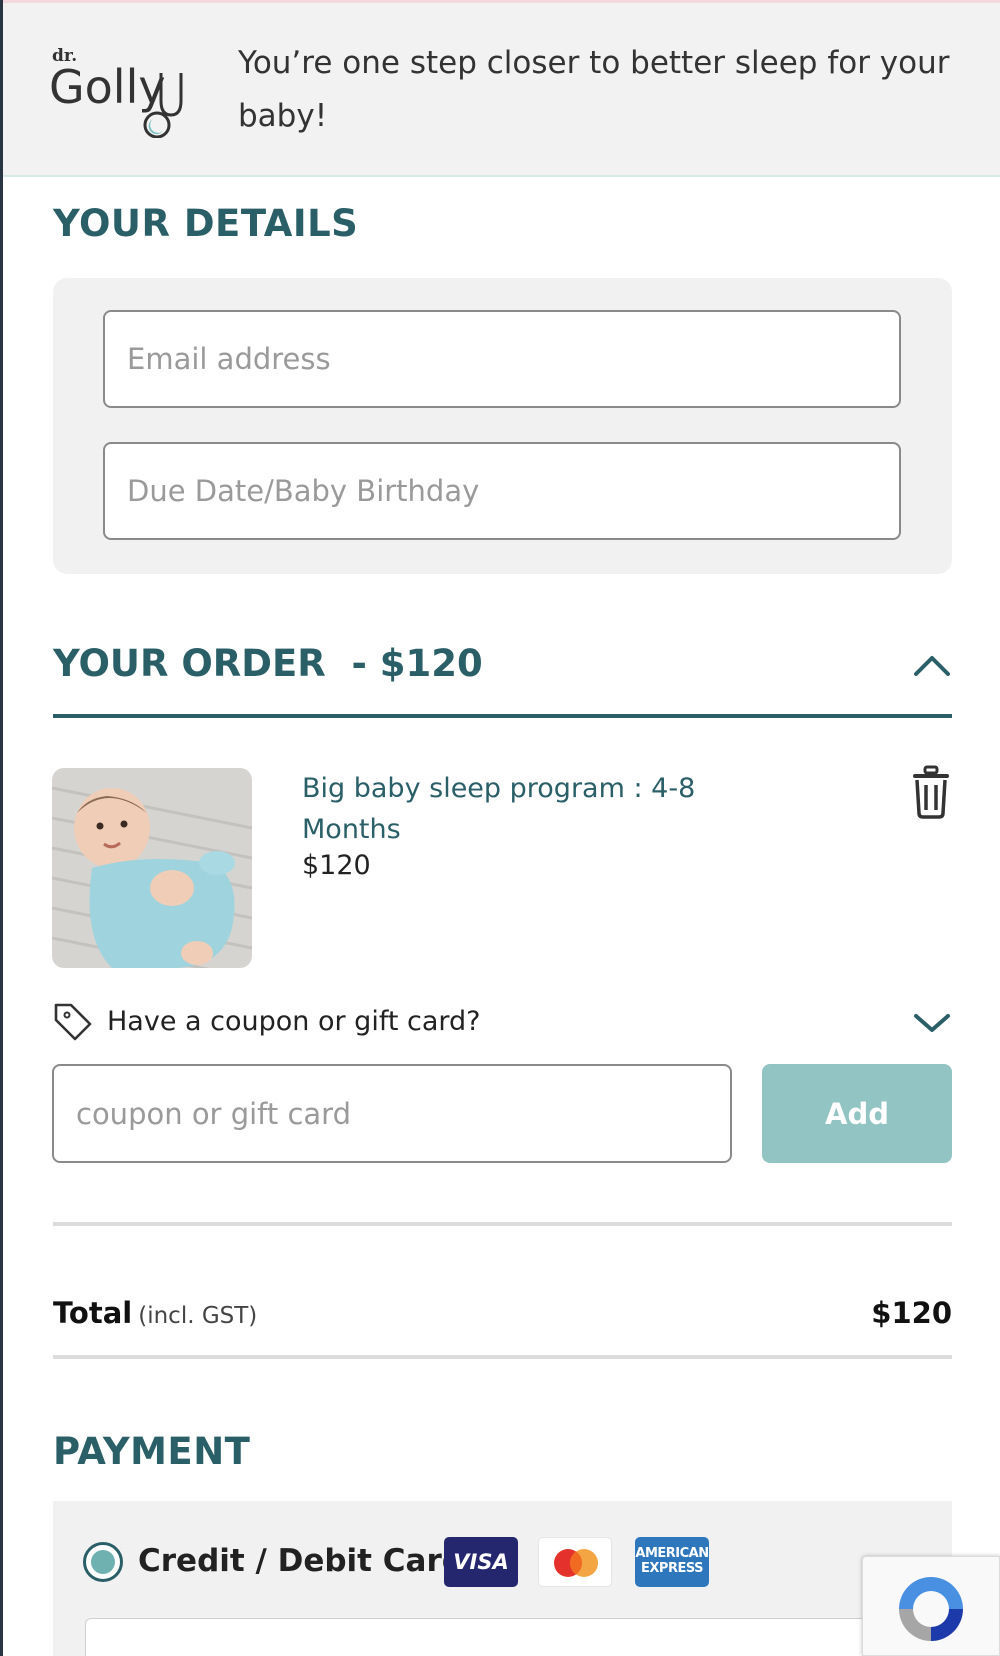  Describe the element at coordinates (499, 809) in the screenshot. I see `product-name: Big baby sleep program : 4-8 Months` at that location.